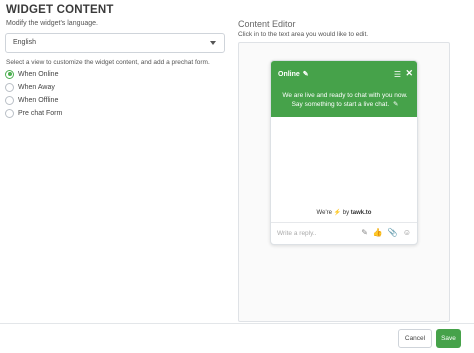 The image size is (474, 353). What do you see at coordinates (24, 42) in the screenshot?
I see `language-select-value: English` at bounding box center [24, 42].